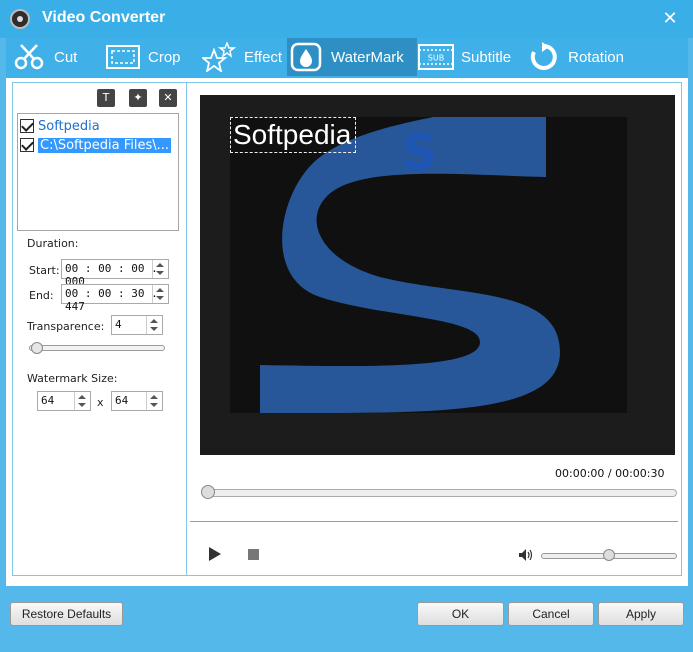  Describe the element at coordinates (48, 400) in the screenshot. I see `watermark-width-value: 64` at that location.